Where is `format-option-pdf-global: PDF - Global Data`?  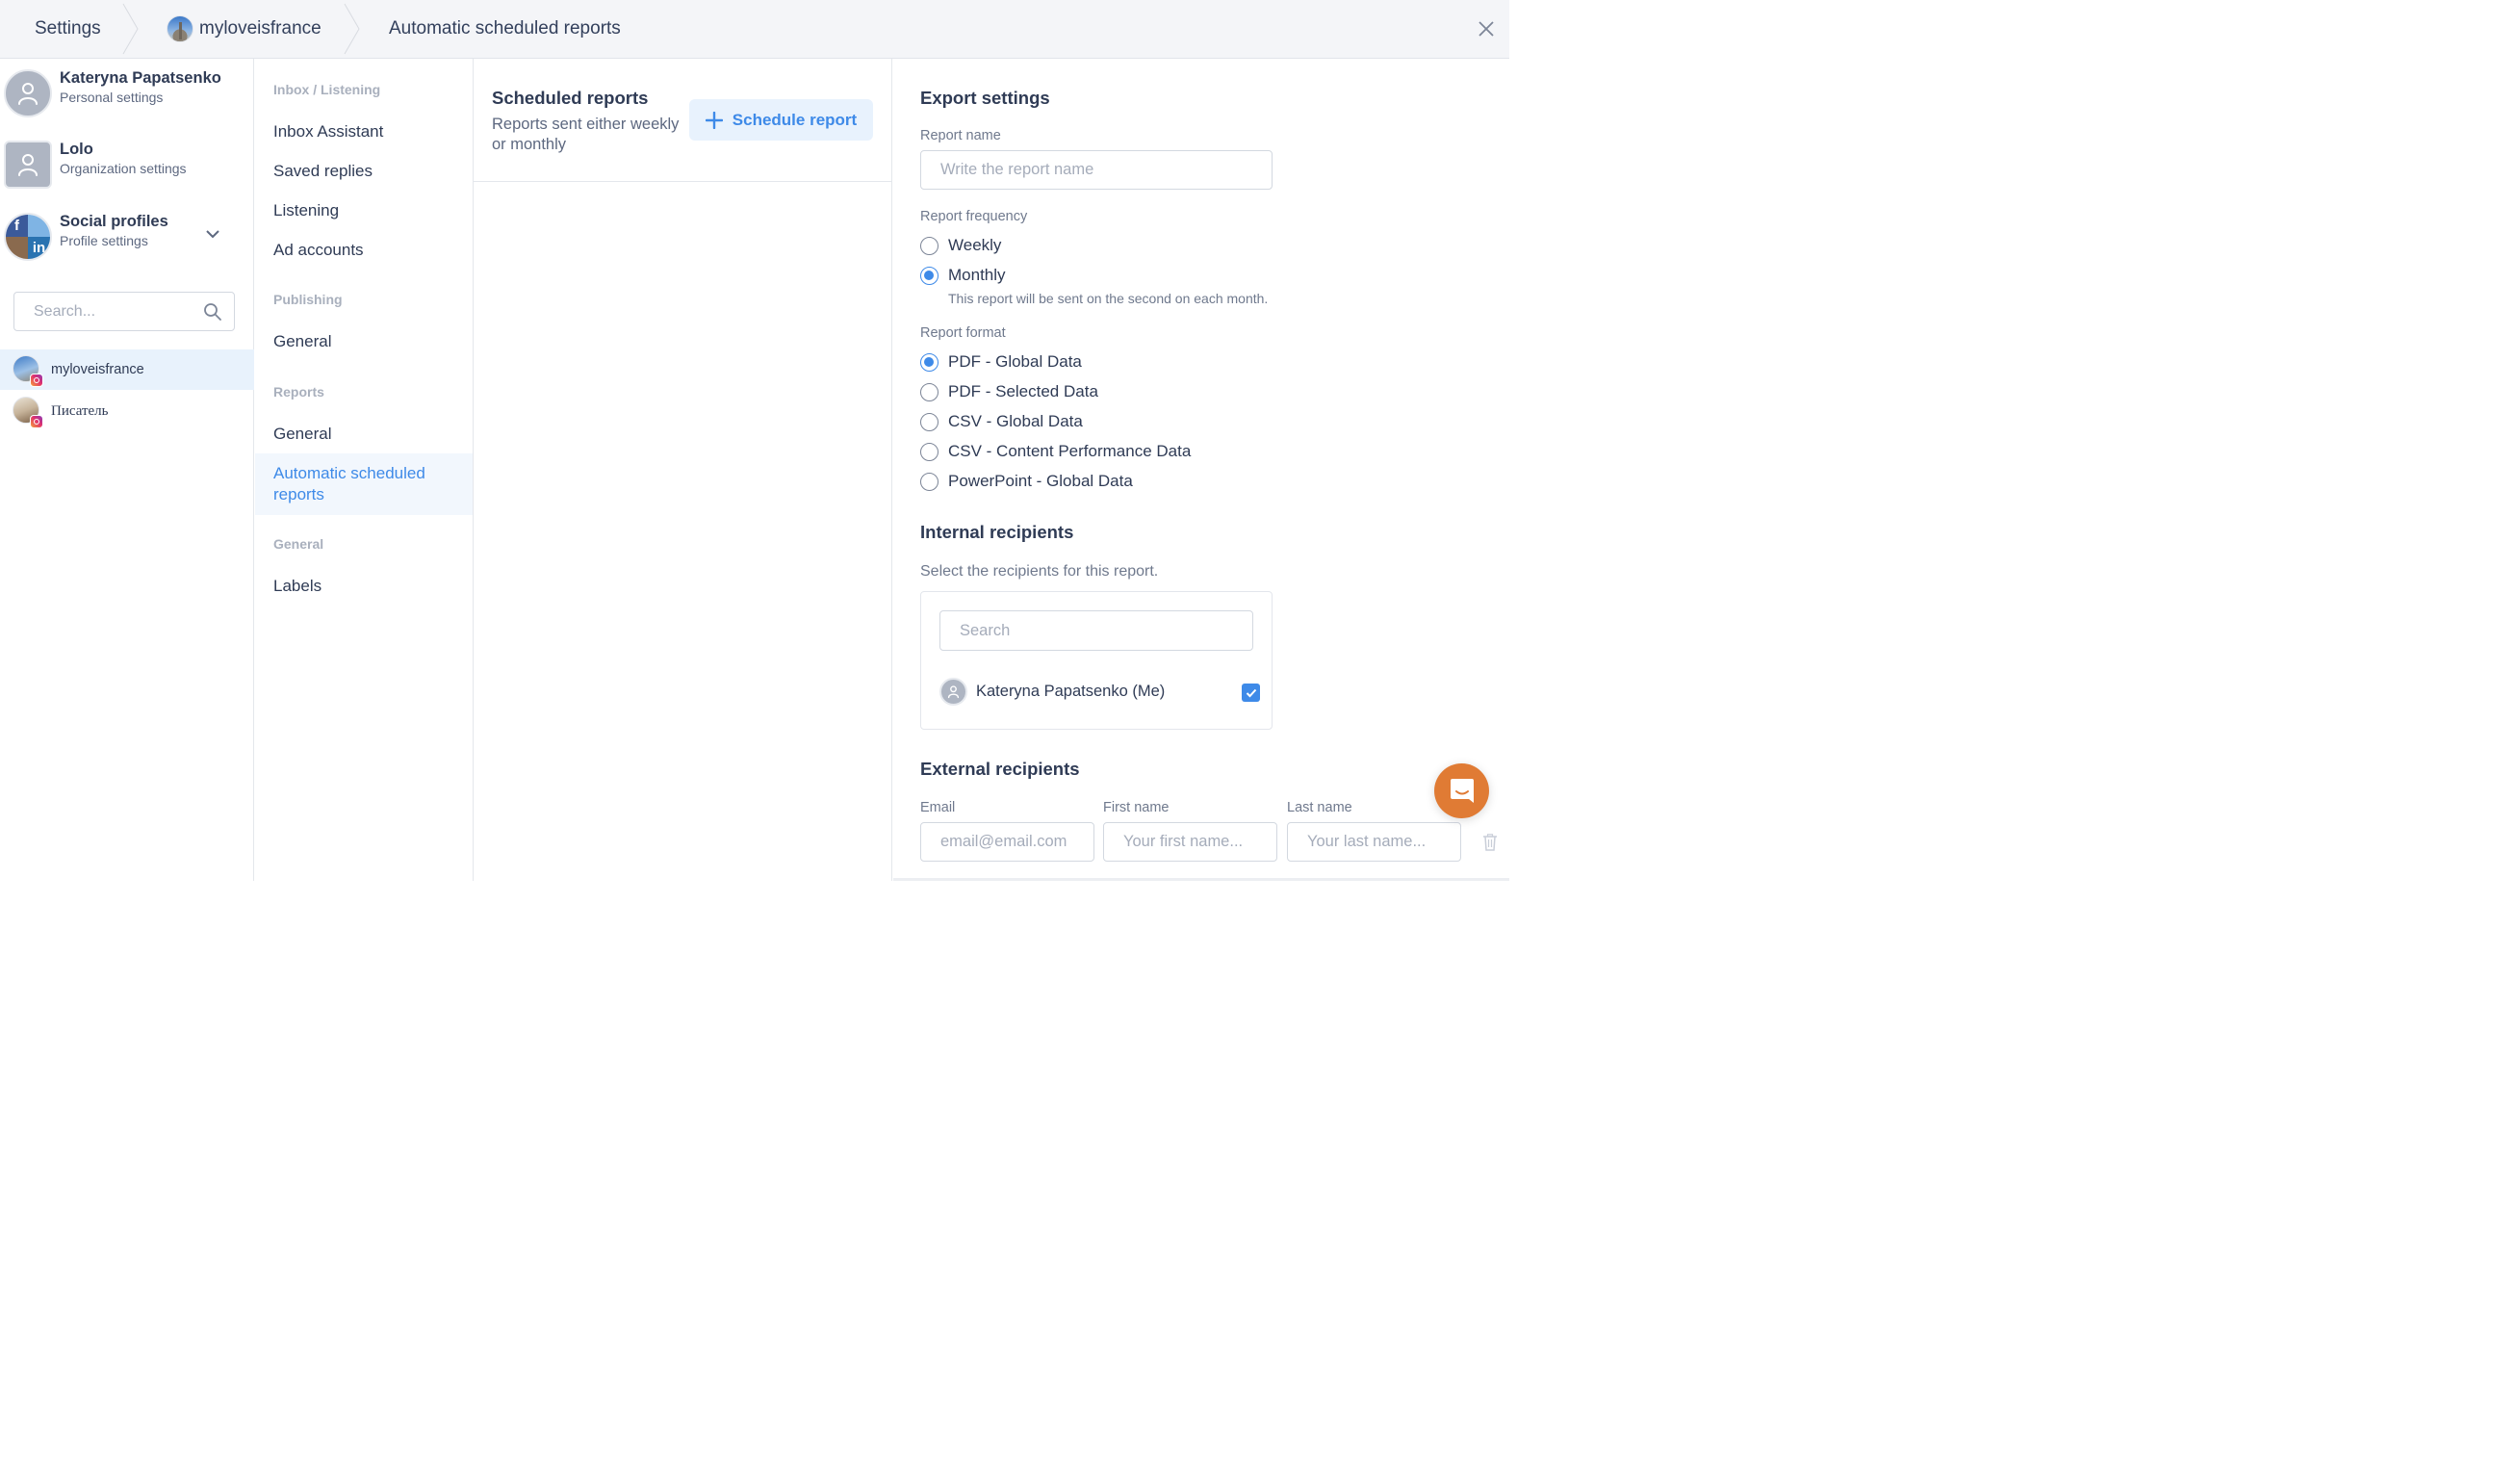 format-option-pdf-global: PDF - Global Data is located at coordinates (1001, 362).